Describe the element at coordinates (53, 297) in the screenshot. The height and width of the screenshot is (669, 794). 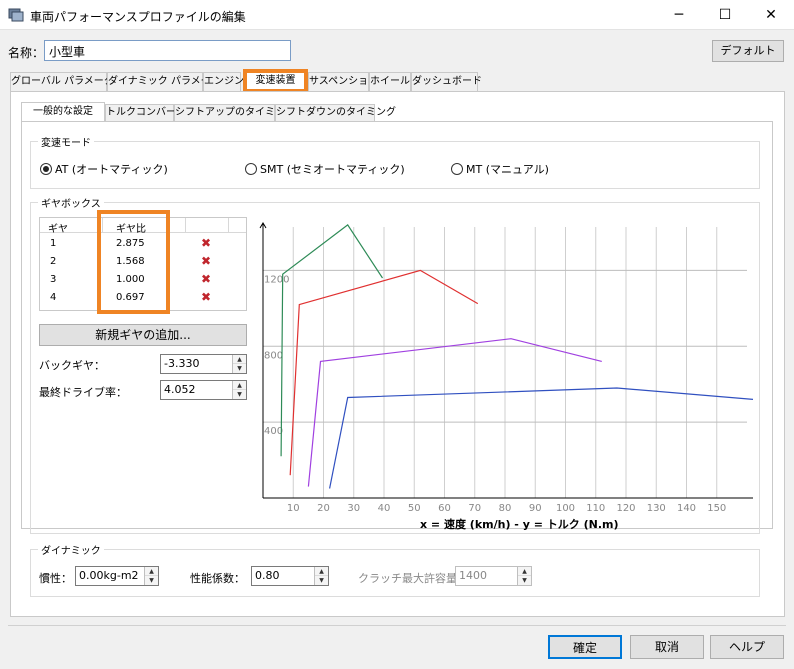
I see `gear-number: 4` at that location.